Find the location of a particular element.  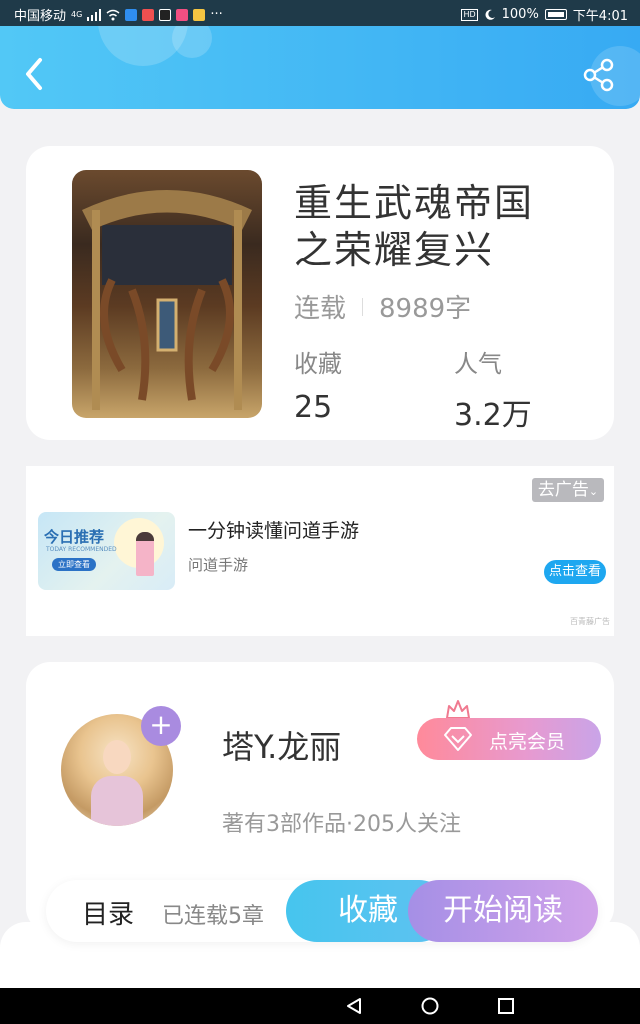

more-notifications: ··· is located at coordinates (216, 14).